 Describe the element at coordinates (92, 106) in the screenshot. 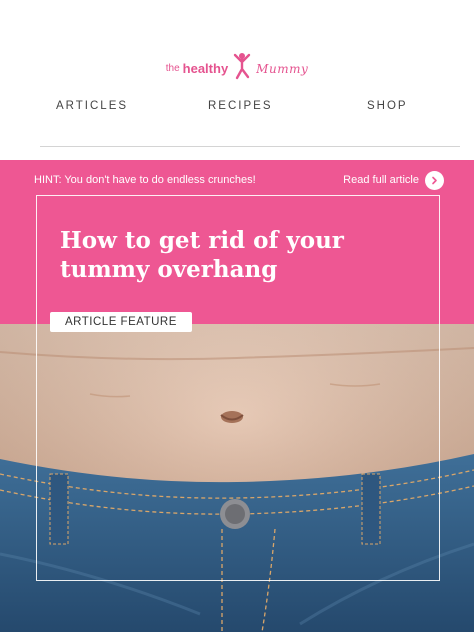

I see `nav-articles: ARTICLES` at that location.